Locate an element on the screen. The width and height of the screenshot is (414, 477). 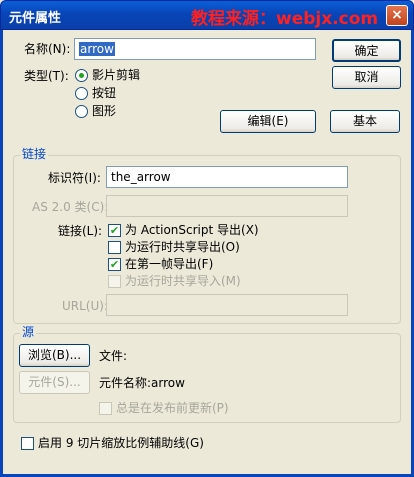
import-runtime-sharing-label: 为运行时共享导入(M) is located at coordinates (183, 281).